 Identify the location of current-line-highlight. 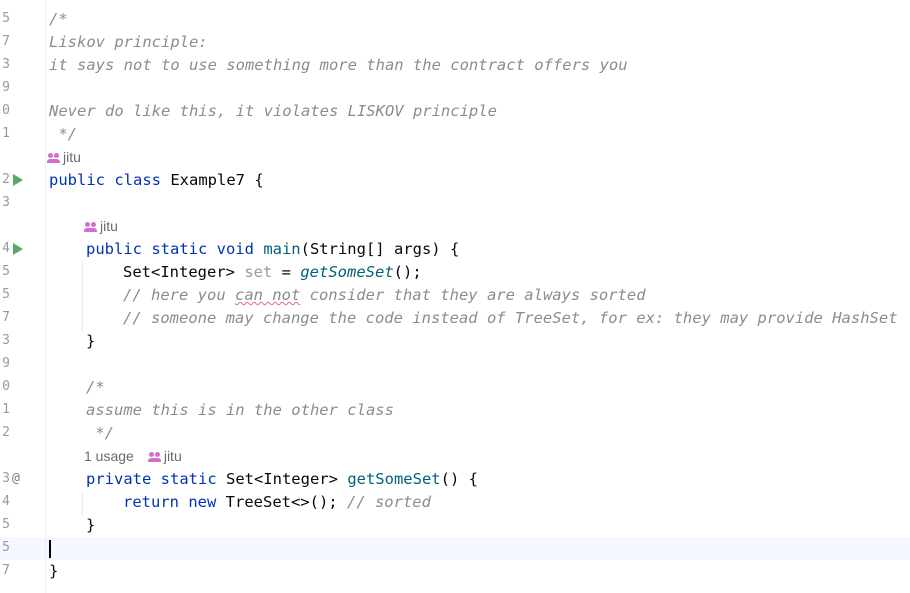
(455, 548).